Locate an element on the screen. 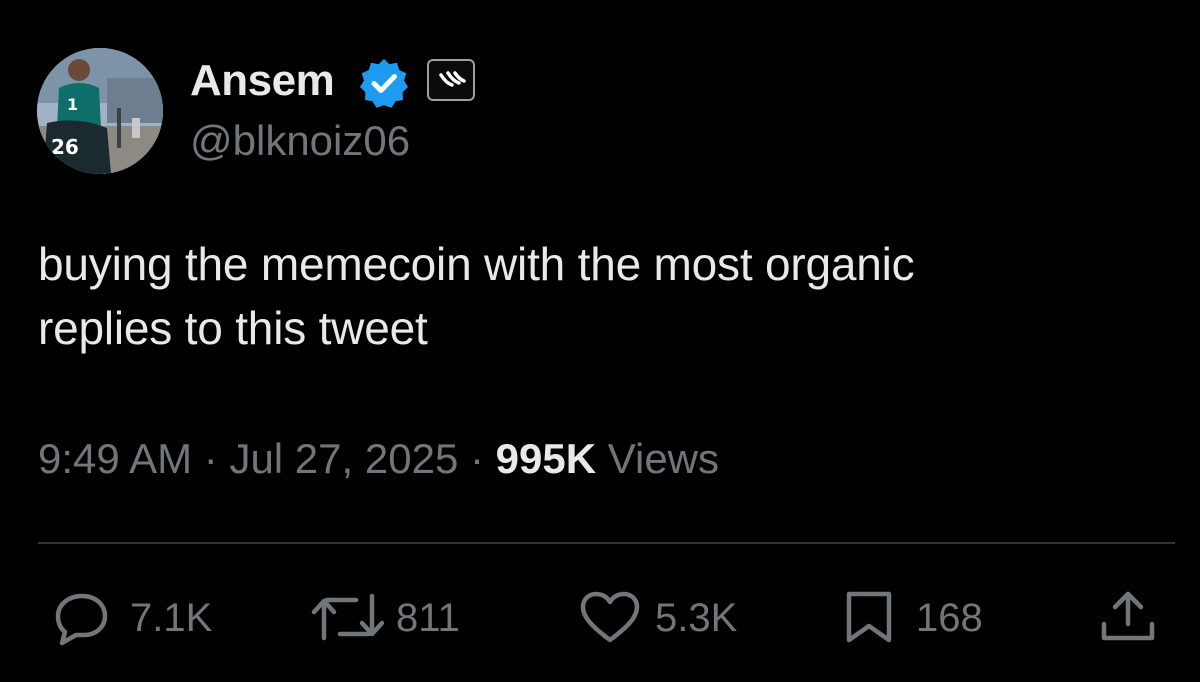 The height and width of the screenshot is (682, 1200). tweet-text-line: replies to this tweet is located at coordinates (233, 328).